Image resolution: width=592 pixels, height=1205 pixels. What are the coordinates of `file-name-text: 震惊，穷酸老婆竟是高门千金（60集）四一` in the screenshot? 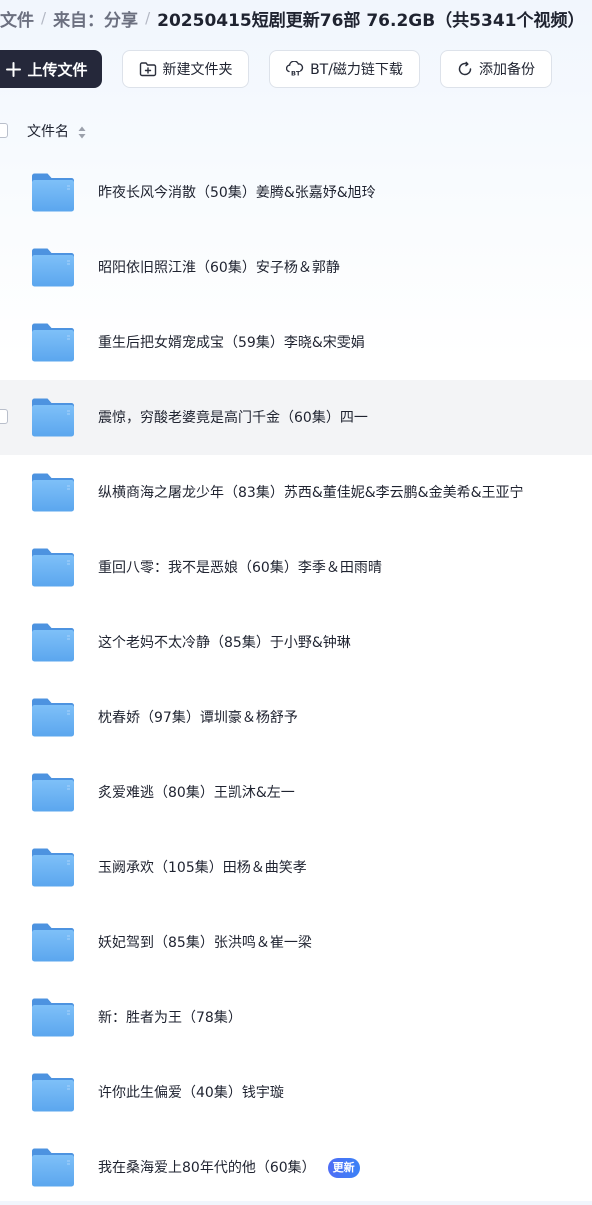 It's located at (233, 418).